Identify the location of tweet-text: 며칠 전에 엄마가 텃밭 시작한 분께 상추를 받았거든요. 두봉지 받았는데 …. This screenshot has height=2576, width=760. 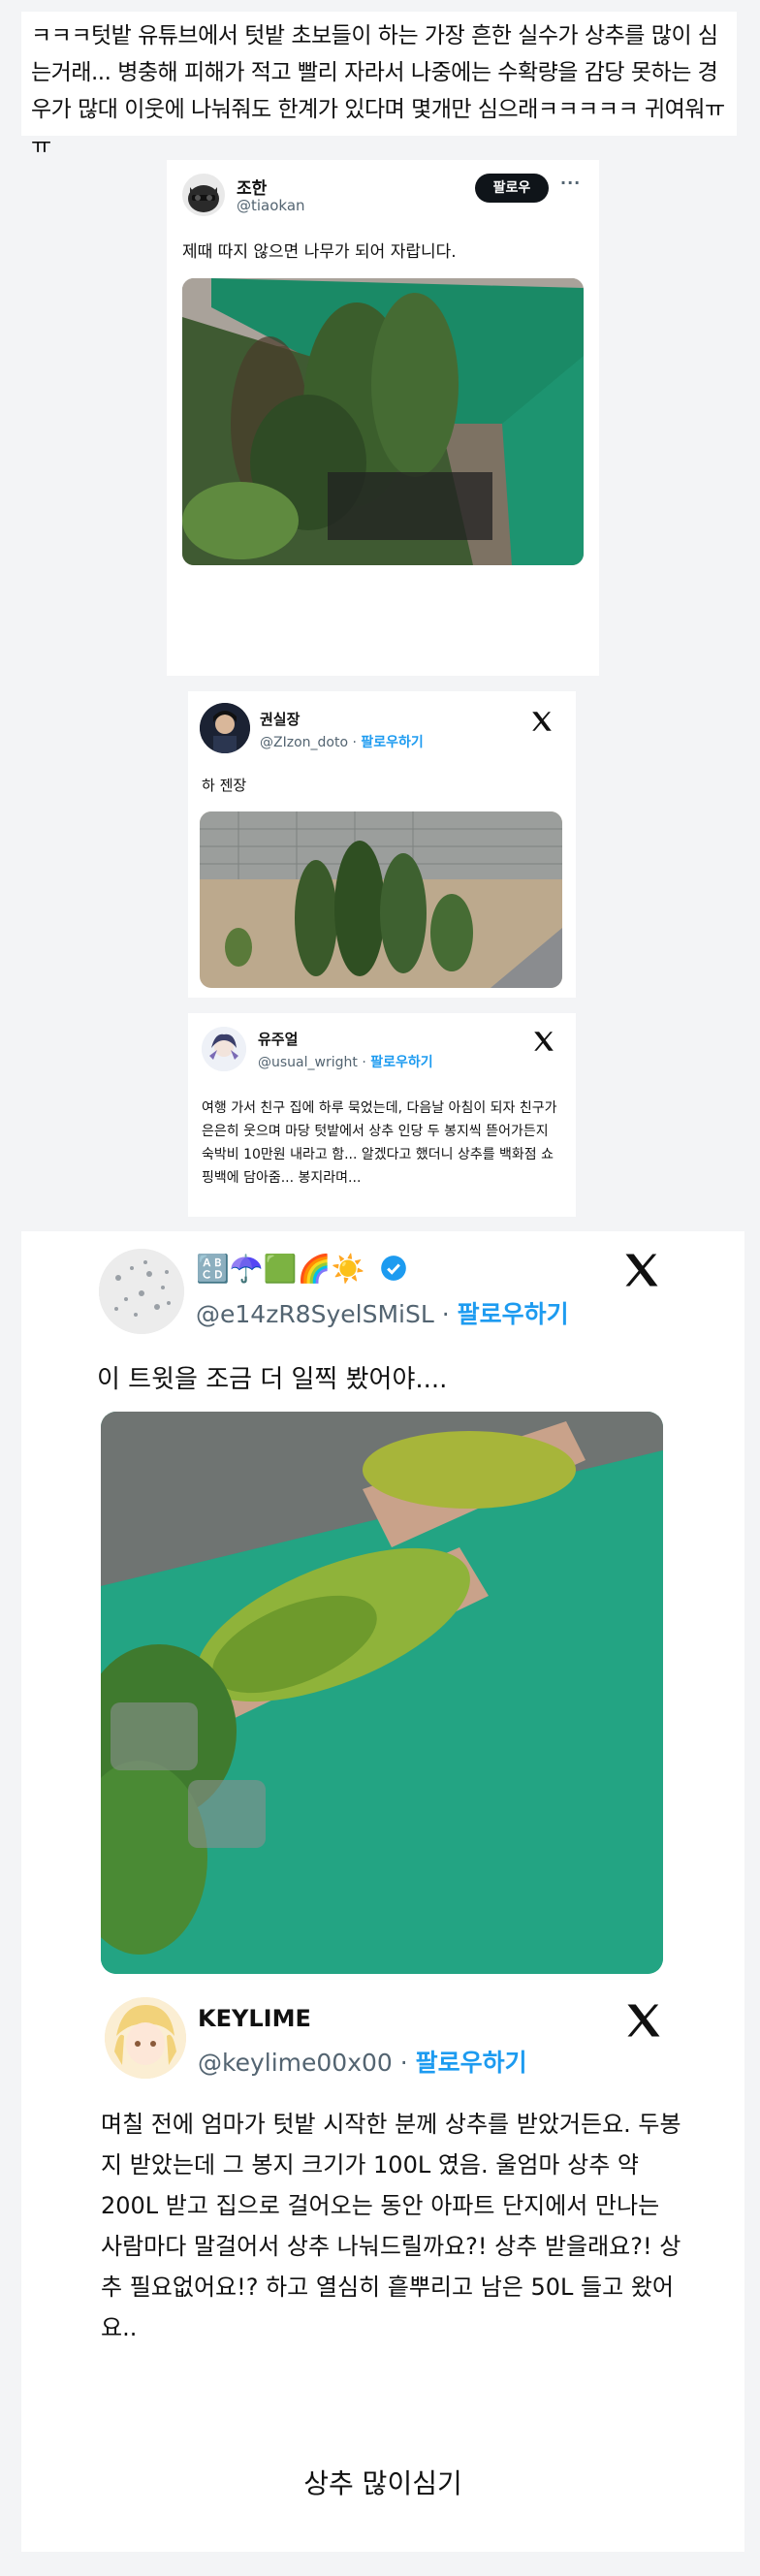
(391, 2226).